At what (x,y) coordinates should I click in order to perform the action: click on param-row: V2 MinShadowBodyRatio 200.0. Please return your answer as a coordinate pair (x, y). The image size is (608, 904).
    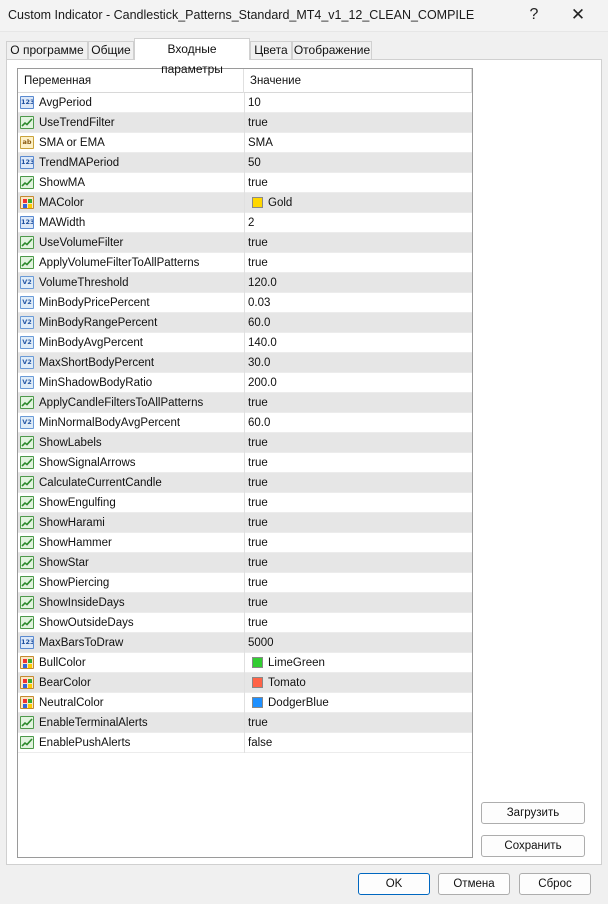
    Looking at the image, I should click on (245, 383).